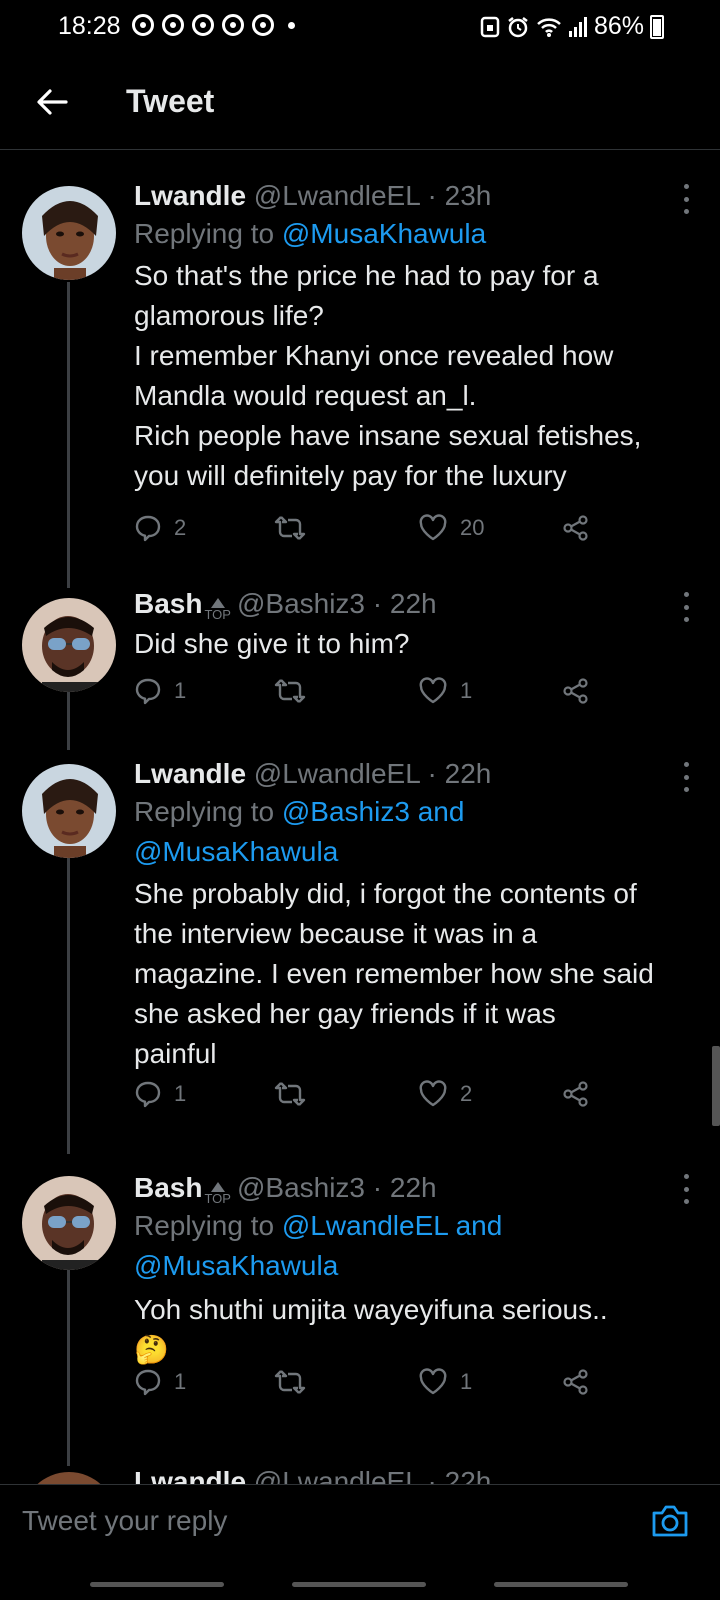 Image resolution: width=720 pixels, height=1600 pixels. Describe the element at coordinates (670, 1521) in the screenshot. I see `camera-icon` at that location.